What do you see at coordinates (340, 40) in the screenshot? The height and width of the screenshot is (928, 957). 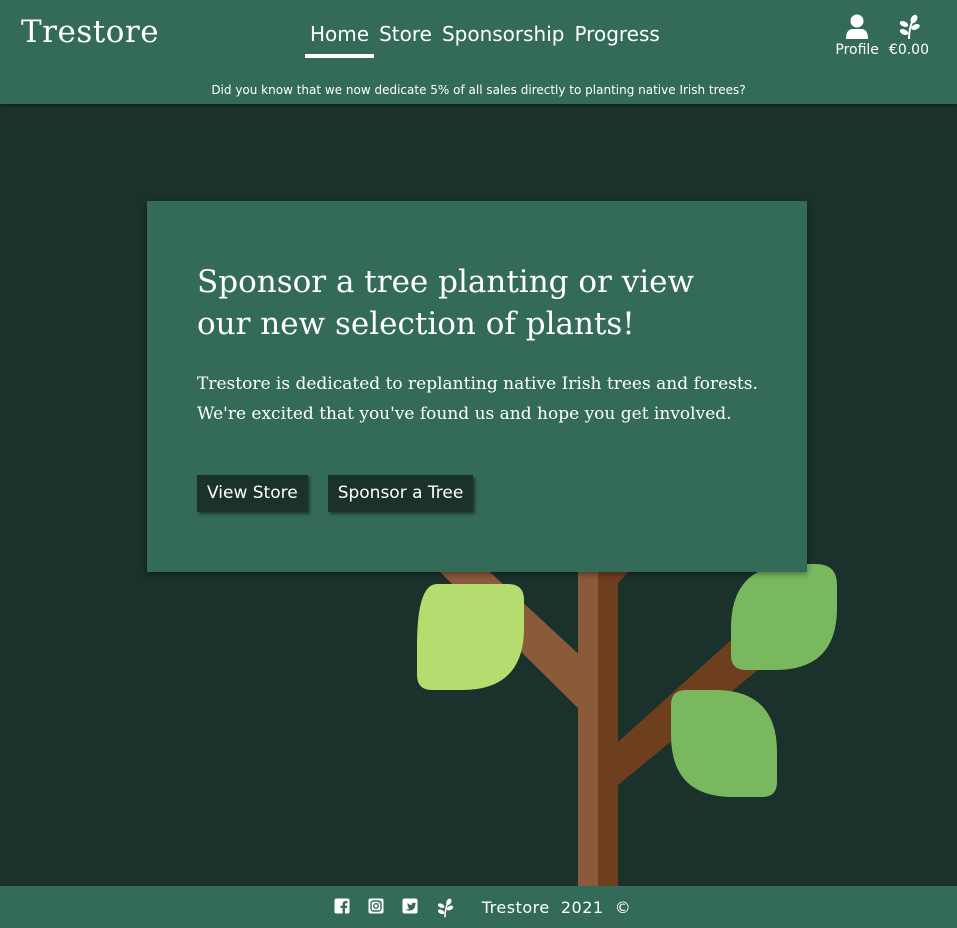 I see `nav-home: Home` at bounding box center [340, 40].